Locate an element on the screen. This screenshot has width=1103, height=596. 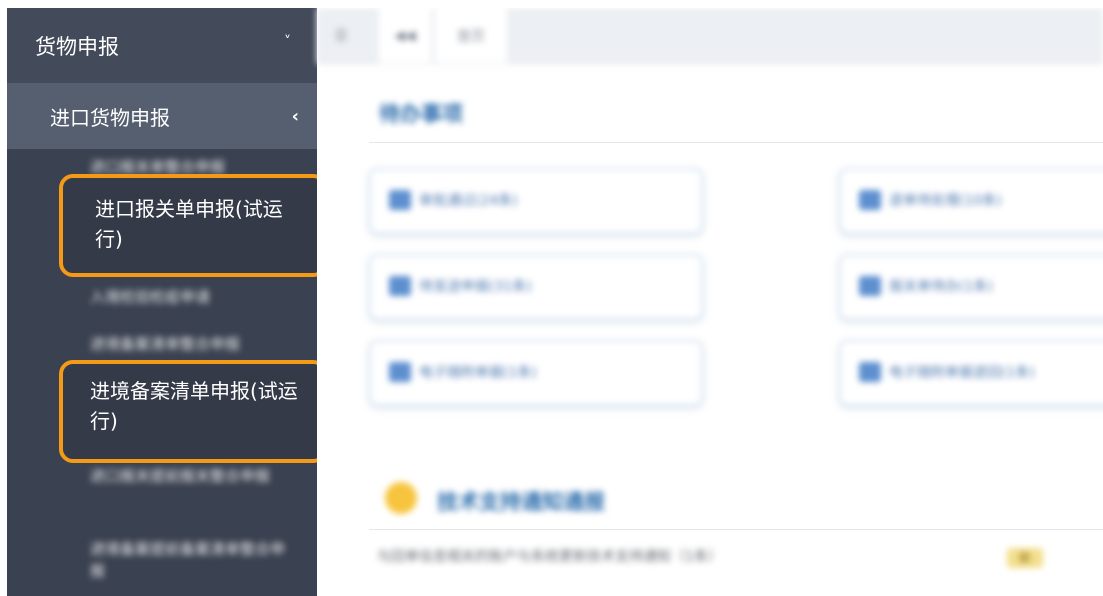
todo-card: 退单待处理(10条) is located at coordinates (971, 201).